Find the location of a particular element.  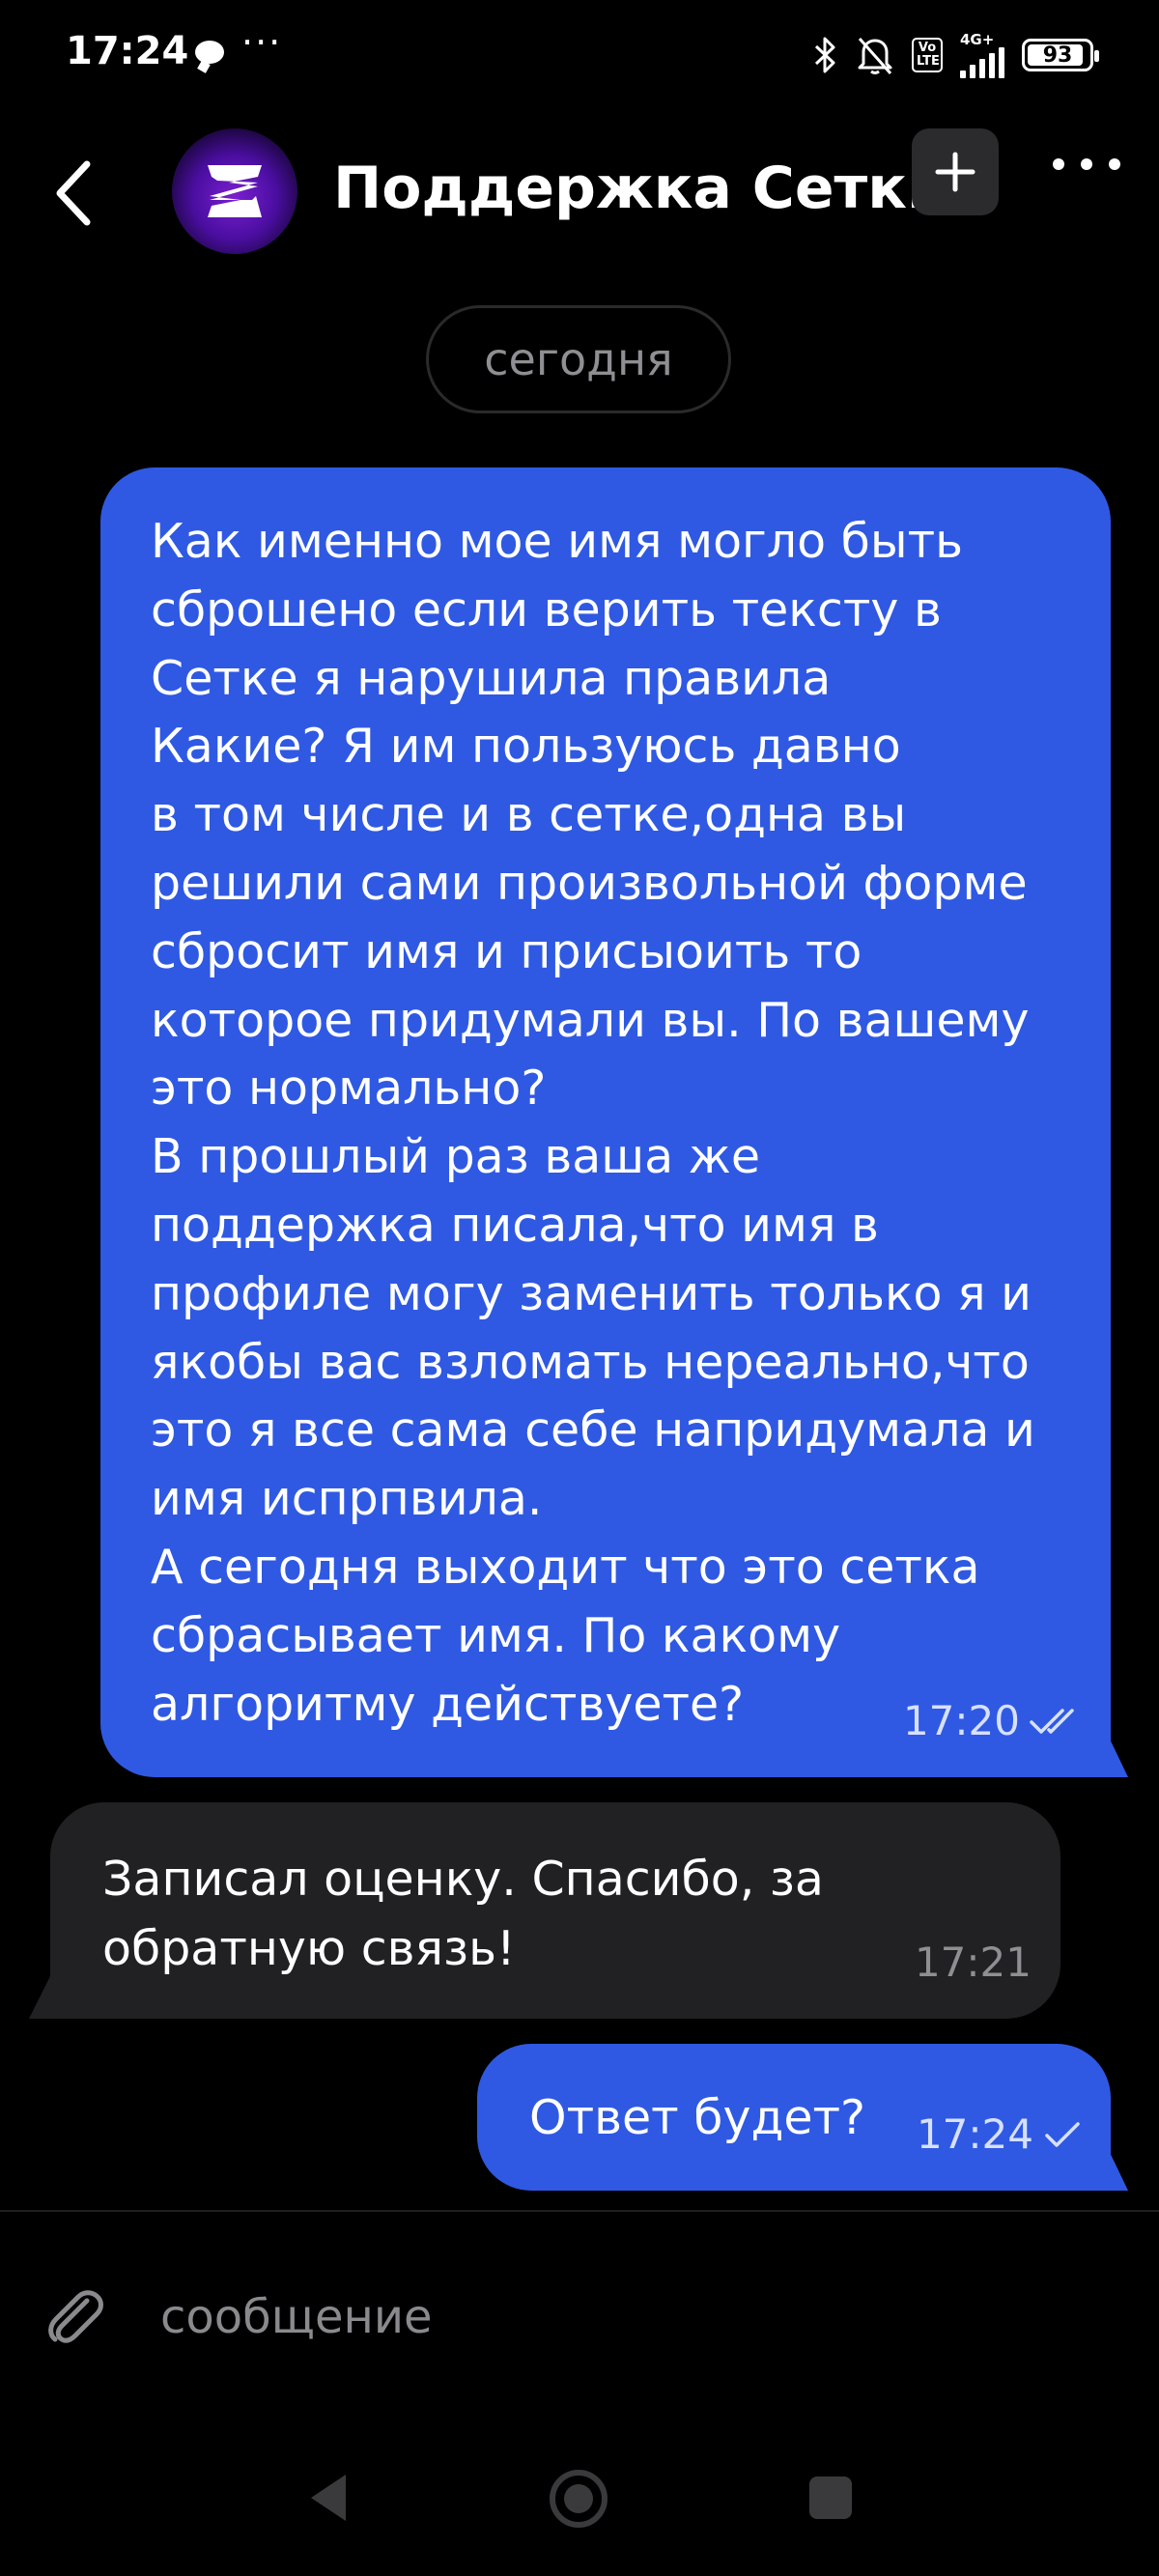

chat-notification-icon is located at coordinates (209, 52).